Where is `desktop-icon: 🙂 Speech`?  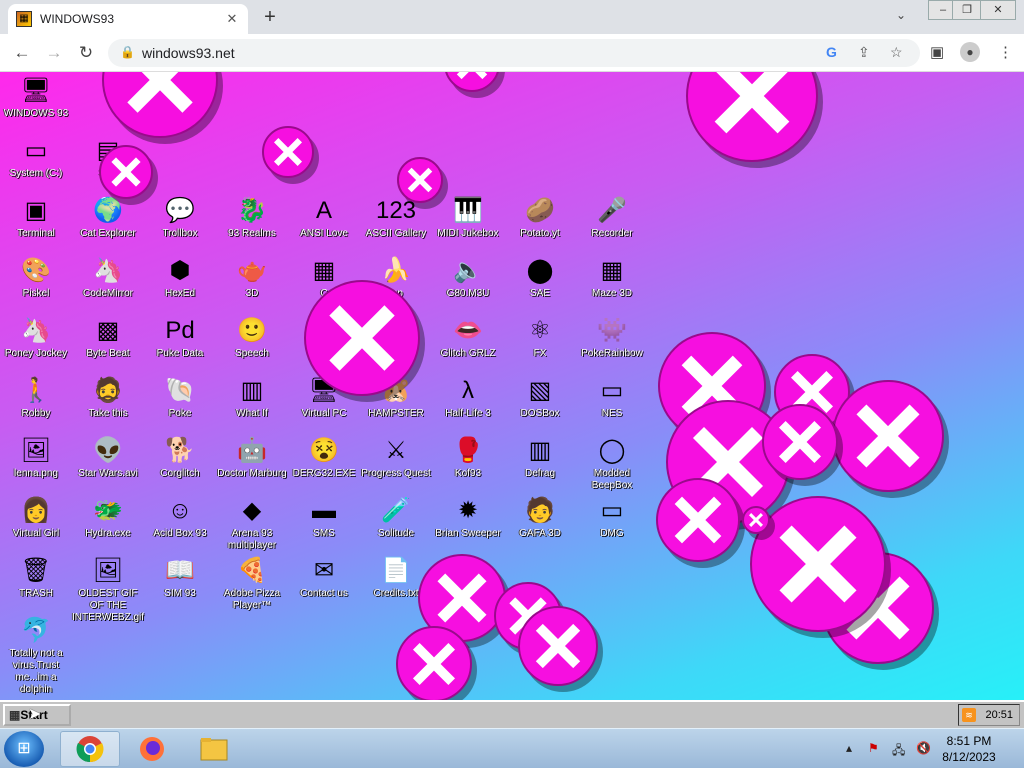
desktop-icon: 🙂 Speech is located at coordinates (252, 338).